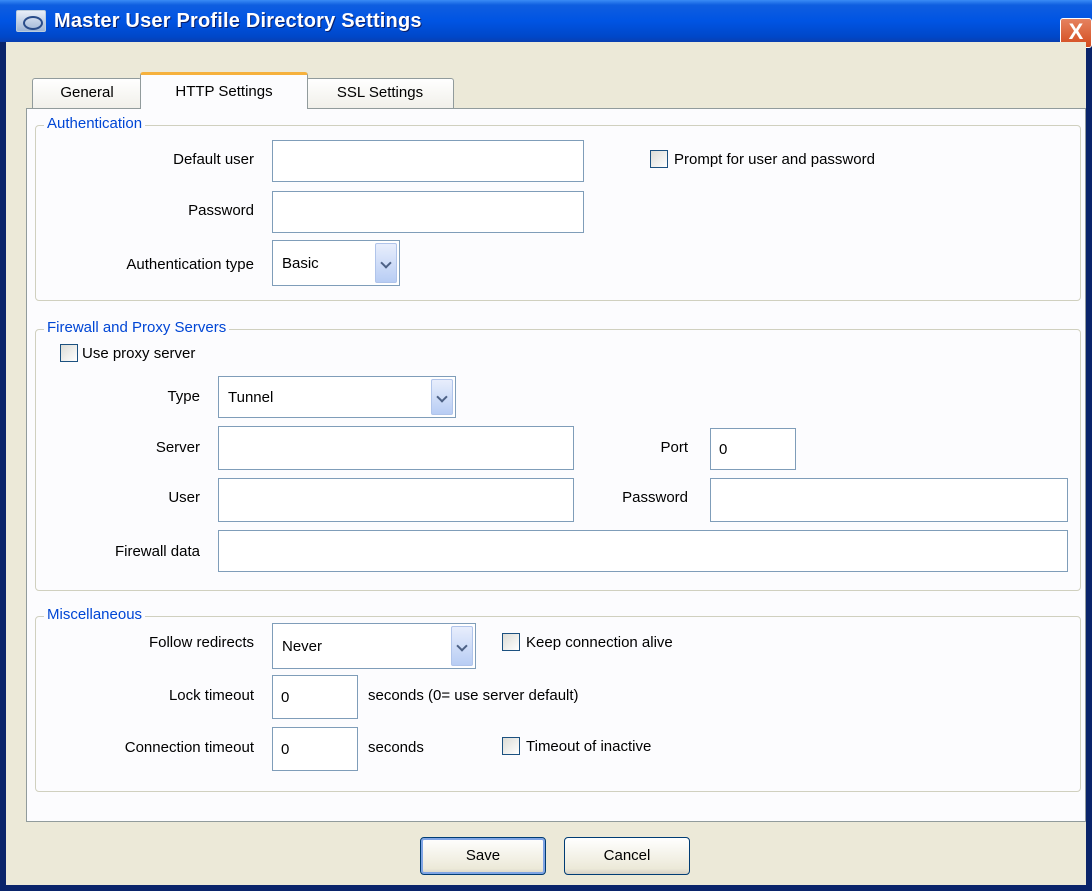  Describe the element at coordinates (774, 159) in the screenshot. I see `prompt-user-password-label: Prompt for user and password` at that location.